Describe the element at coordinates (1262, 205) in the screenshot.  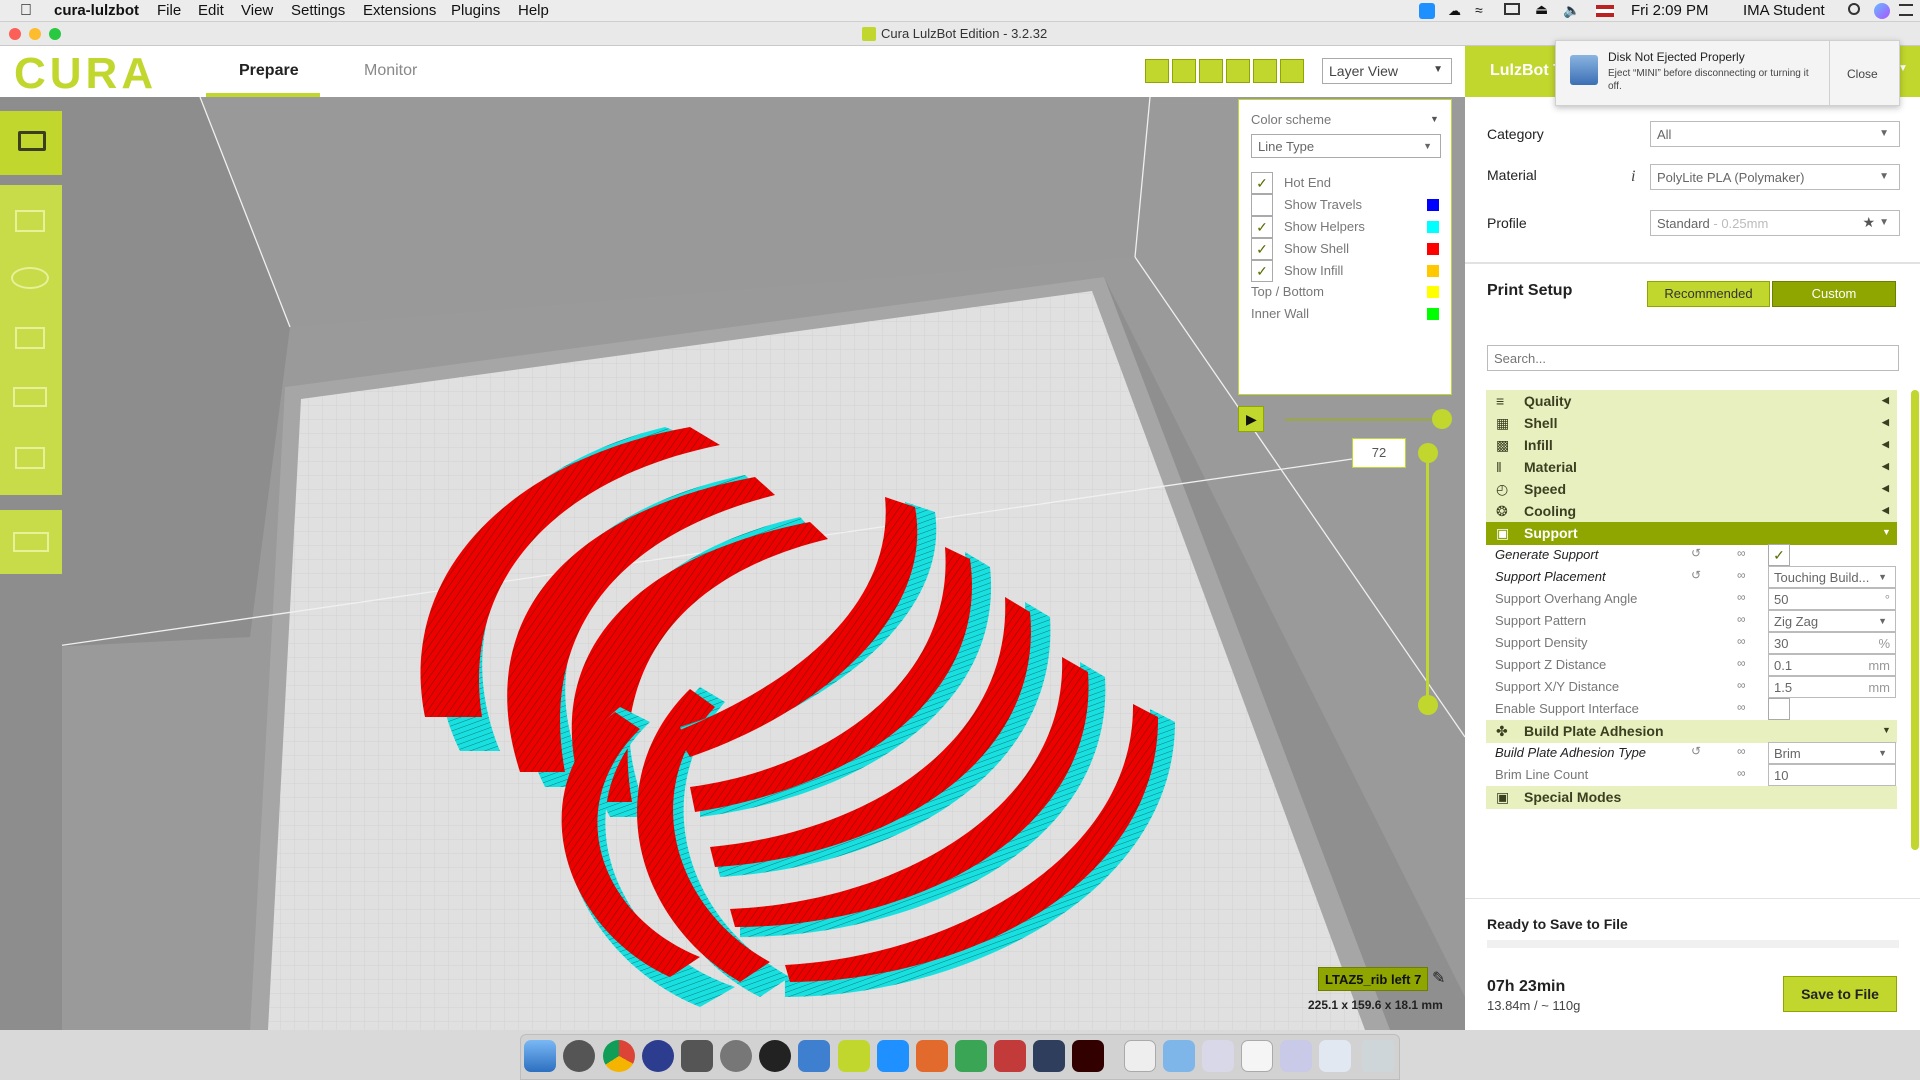
I see `legend-checkbox` at that location.